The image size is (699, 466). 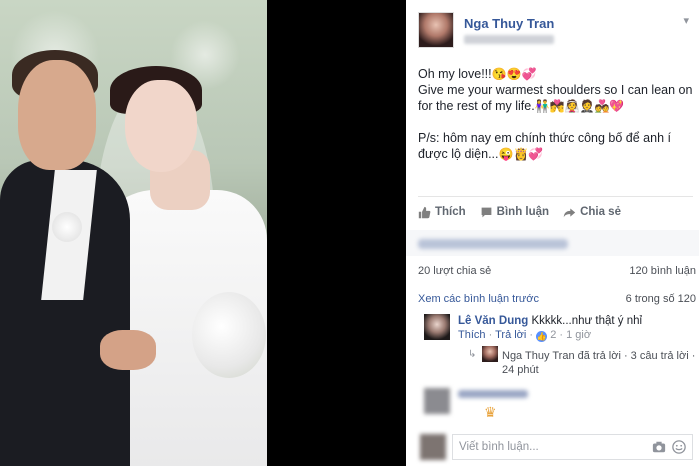 What do you see at coordinates (514, 74) in the screenshot?
I see `heart-eyes-emoji-icon: 😘😍💞` at bounding box center [514, 74].